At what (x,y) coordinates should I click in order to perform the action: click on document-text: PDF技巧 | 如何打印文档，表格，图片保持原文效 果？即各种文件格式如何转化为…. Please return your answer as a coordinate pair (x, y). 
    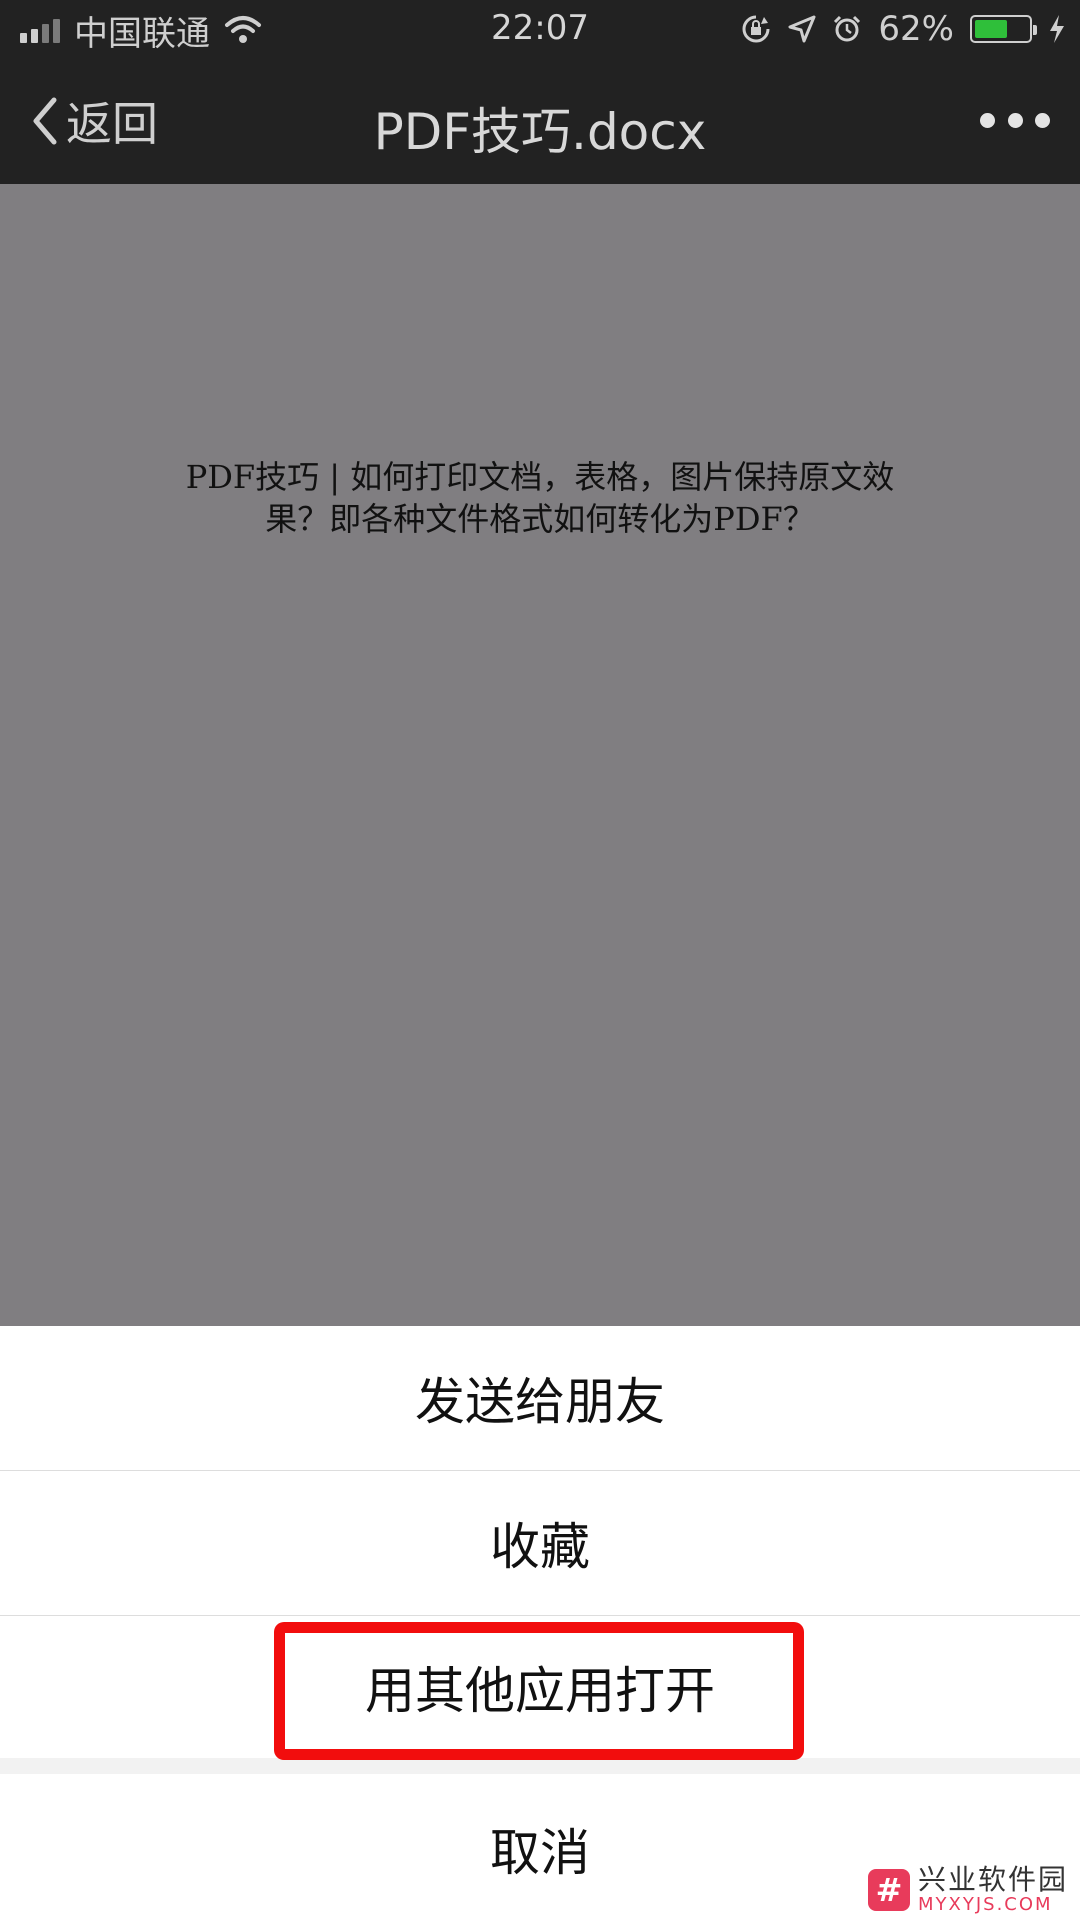
    Looking at the image, I should click on (540, 498).